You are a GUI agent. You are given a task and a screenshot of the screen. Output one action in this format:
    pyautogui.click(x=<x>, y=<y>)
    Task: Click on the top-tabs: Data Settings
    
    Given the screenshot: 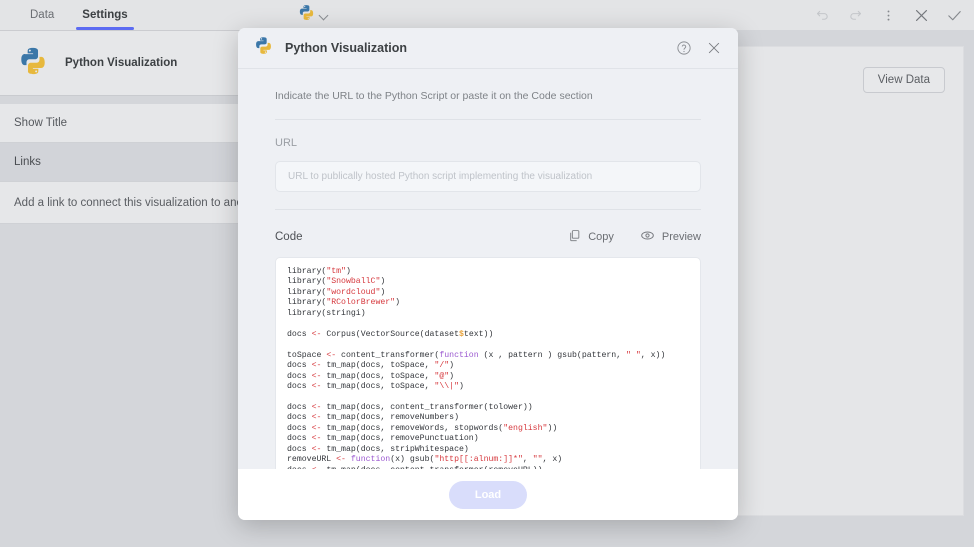 What is the action you would take?
    pyautogui.click(x=71, y=15)
    